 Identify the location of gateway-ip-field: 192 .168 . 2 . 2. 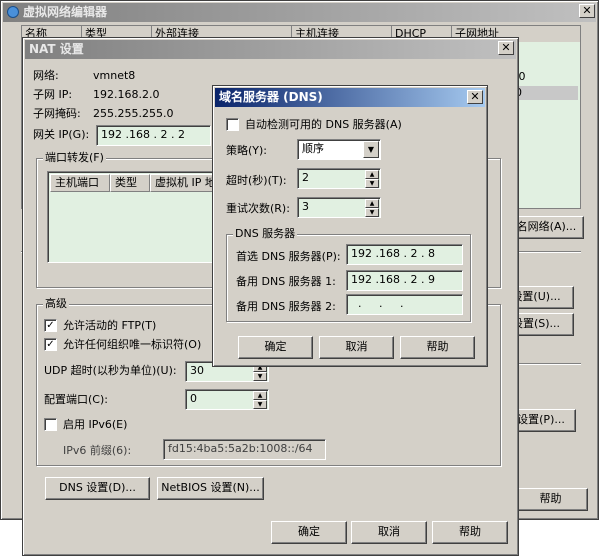
(153, 135).